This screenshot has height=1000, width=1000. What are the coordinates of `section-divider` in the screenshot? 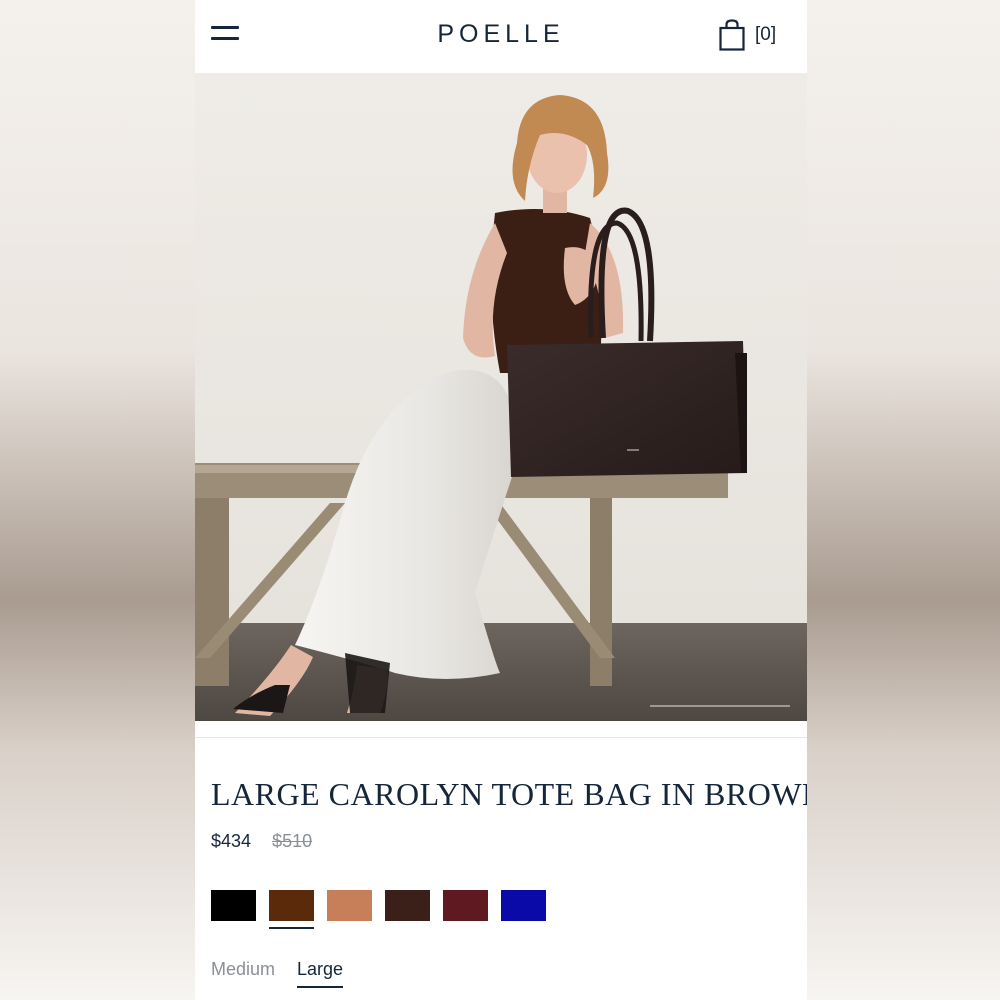 It's located at (501, 737).